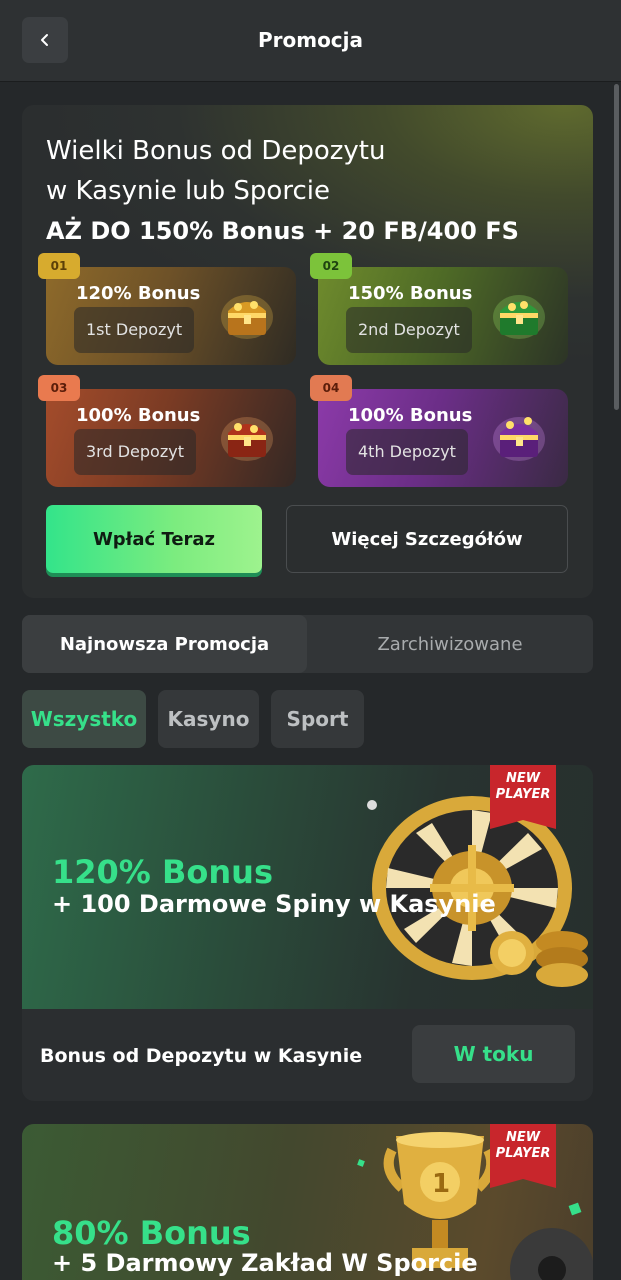 This screenshot has height=1280, width=621. I want to click on tile-badge: 02, so click(331, 266).